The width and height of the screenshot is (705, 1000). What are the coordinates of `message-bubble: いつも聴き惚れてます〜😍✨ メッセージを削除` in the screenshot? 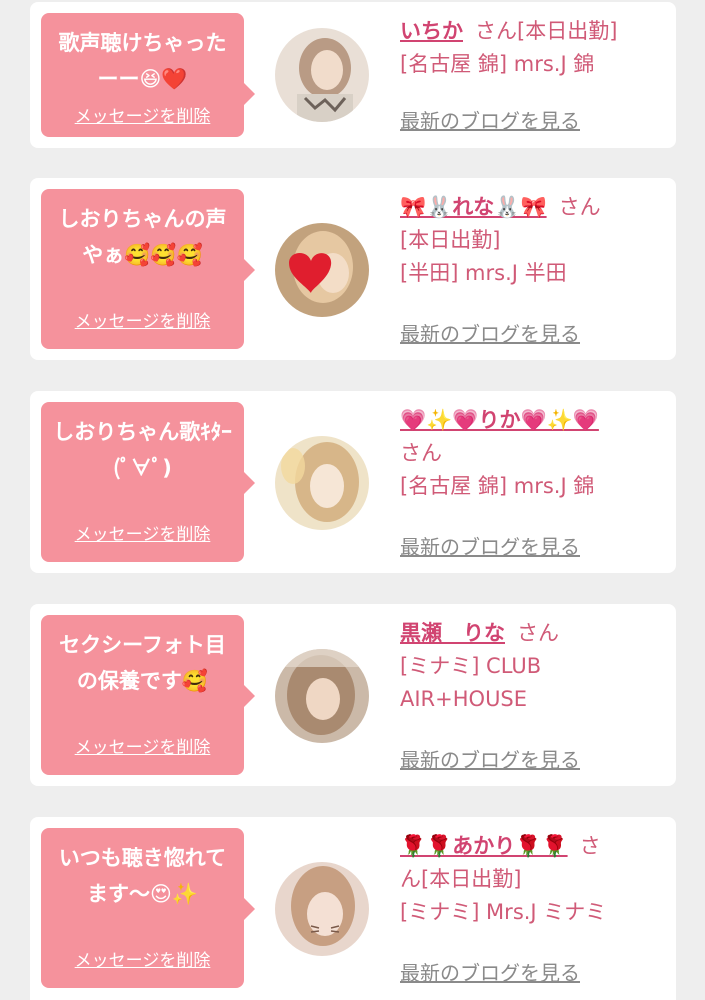 It's located at (148, 908).